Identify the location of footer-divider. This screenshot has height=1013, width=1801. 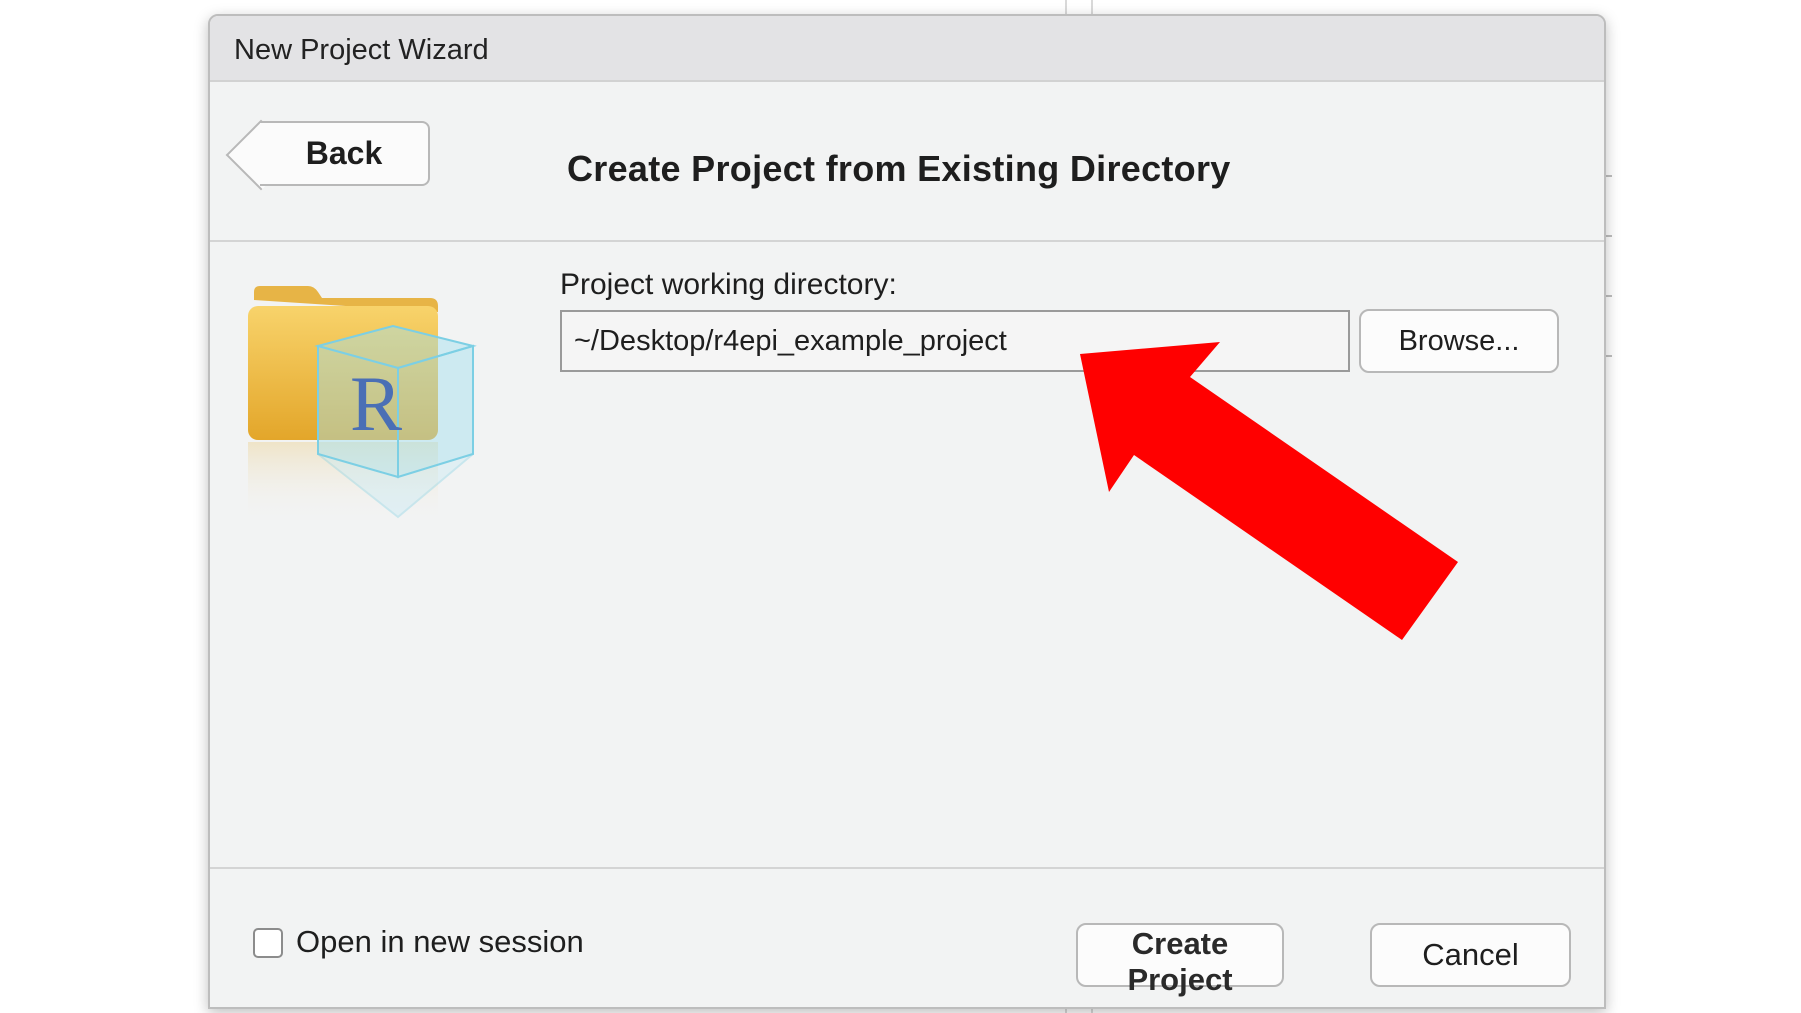
(907, 868).